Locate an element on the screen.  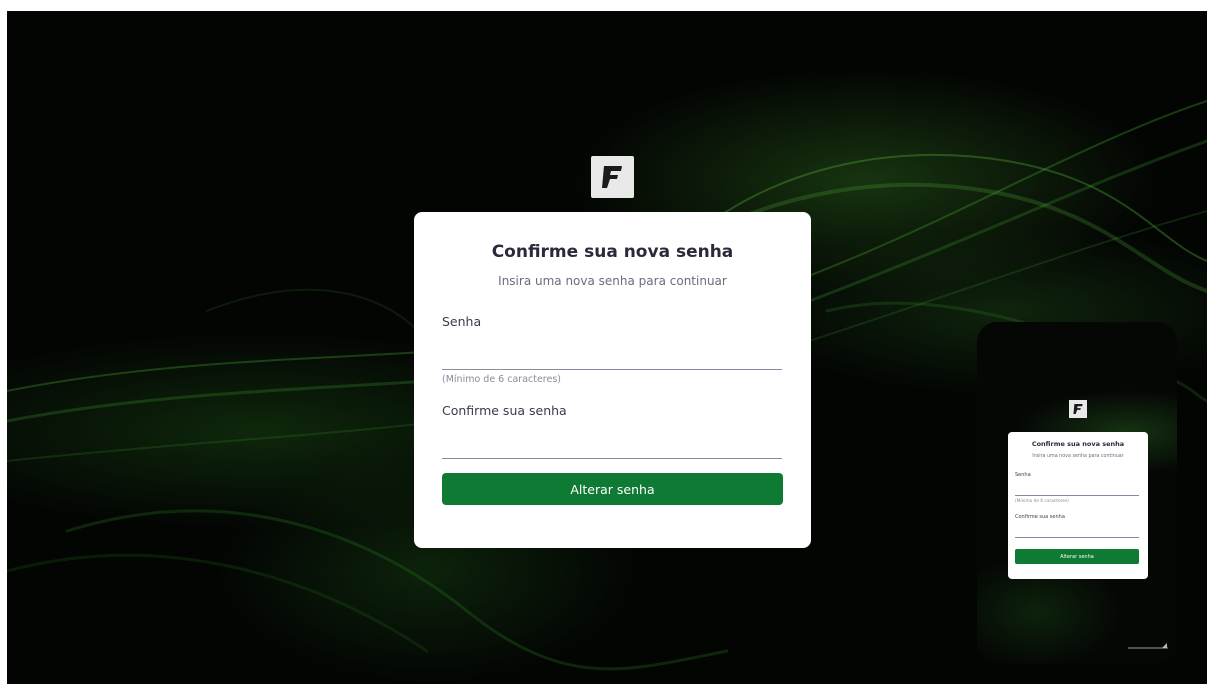
mobile-password-field is located at coordinates (1077, 491).